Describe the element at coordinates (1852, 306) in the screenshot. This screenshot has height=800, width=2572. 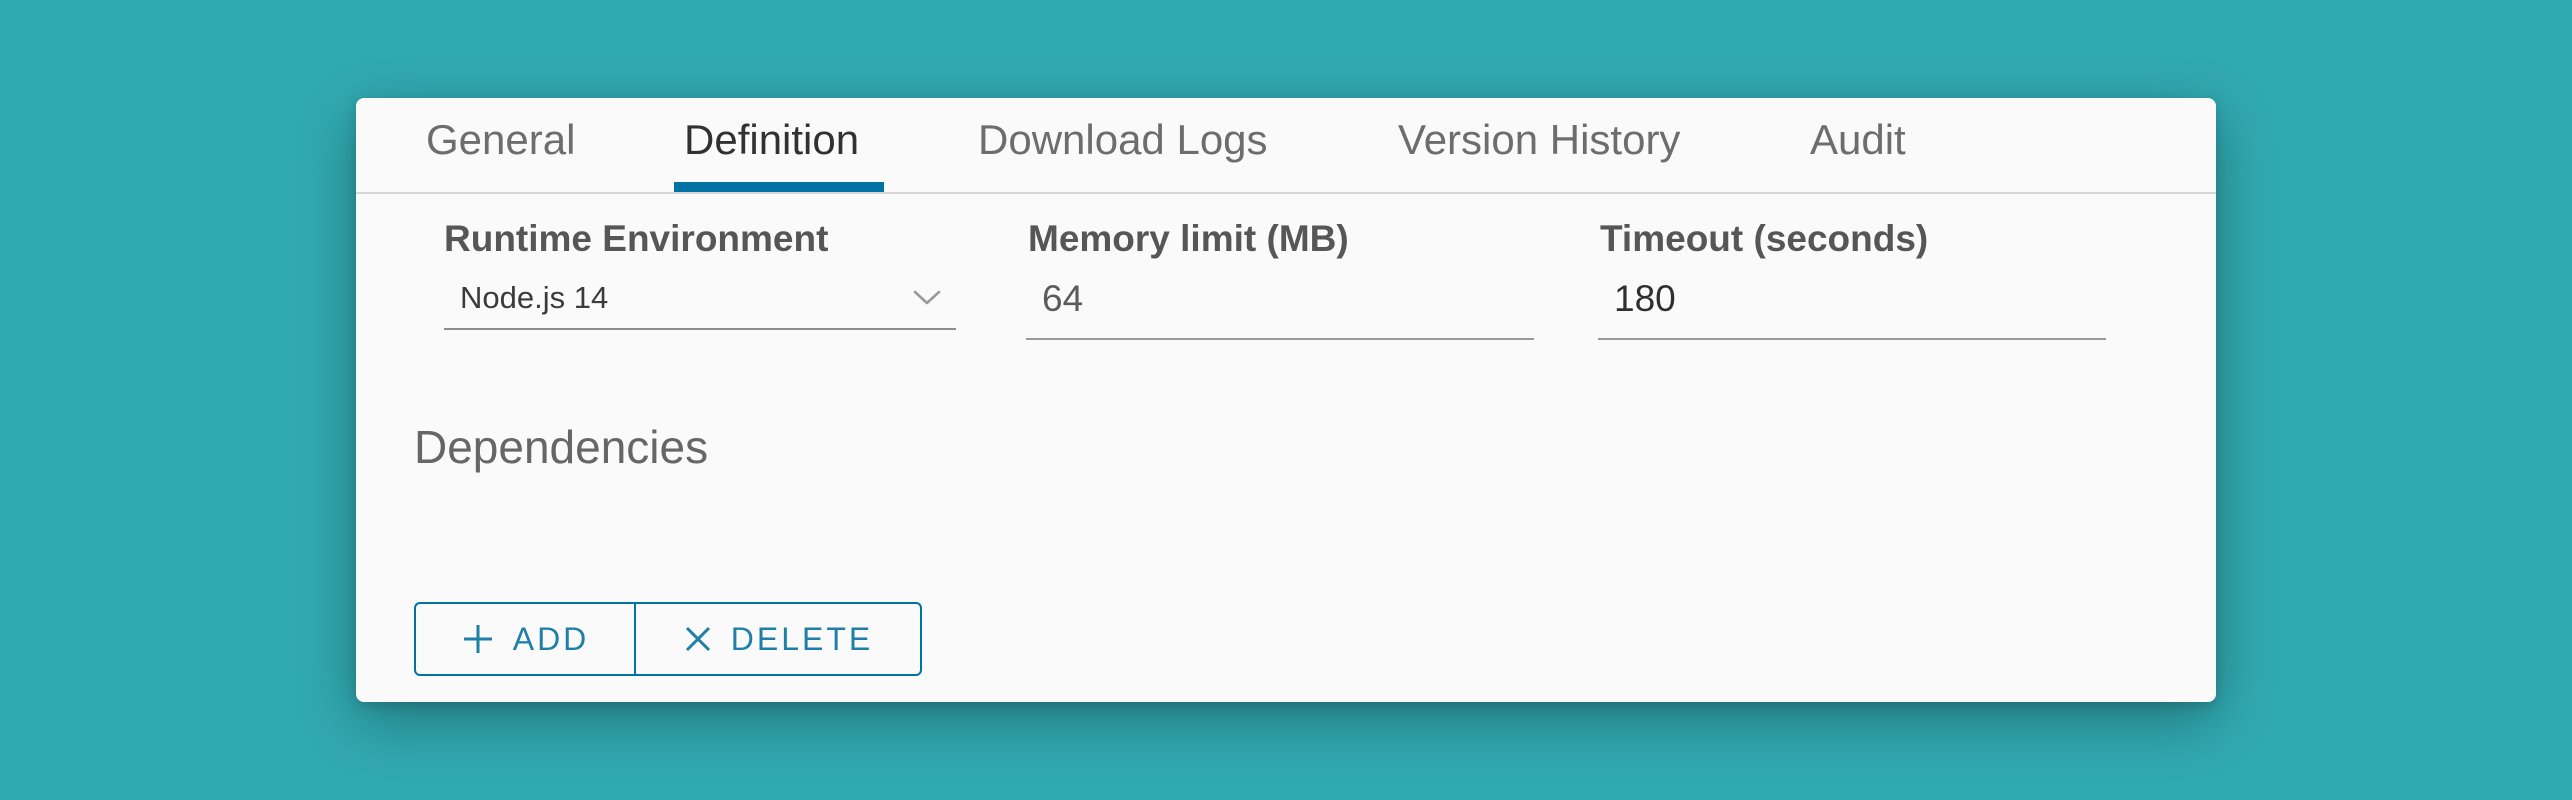
I see `timeout-input` at that location.